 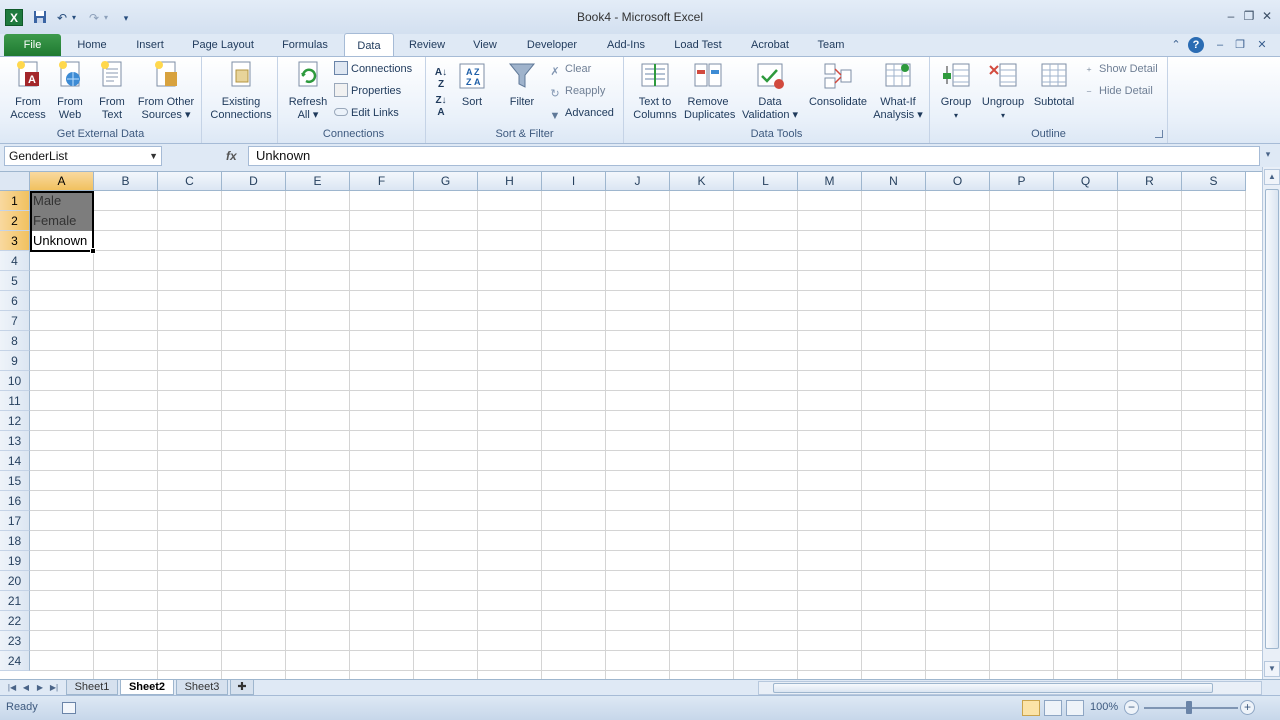 What do you see at coordinates (15, 361) in the screenshot?
I see `row-header-9: 9` at bounding box center [15, 361].